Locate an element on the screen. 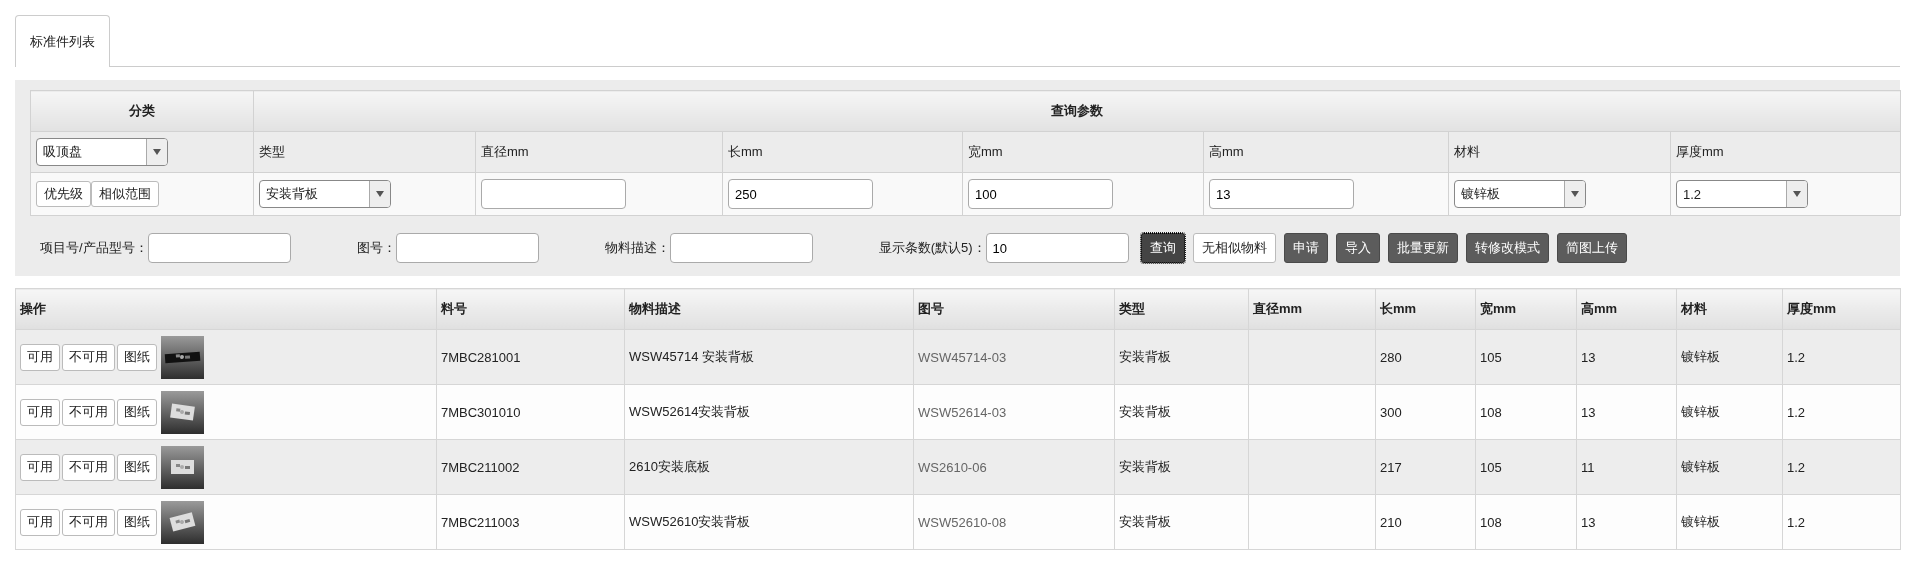 This screenshot has height=586, width=1916. field-label: 项目号/产品型号： is located at coordinates (94, 248).